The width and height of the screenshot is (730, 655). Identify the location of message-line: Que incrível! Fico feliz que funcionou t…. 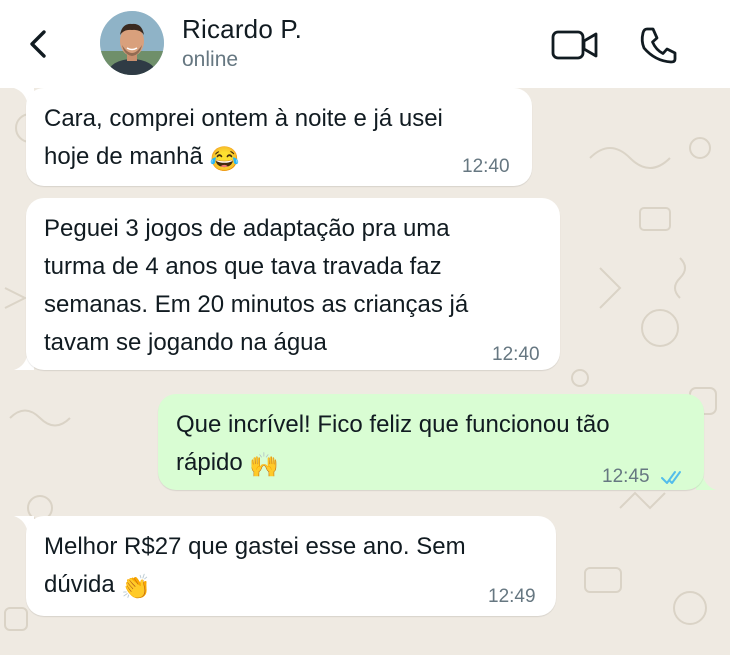
(393, 424).